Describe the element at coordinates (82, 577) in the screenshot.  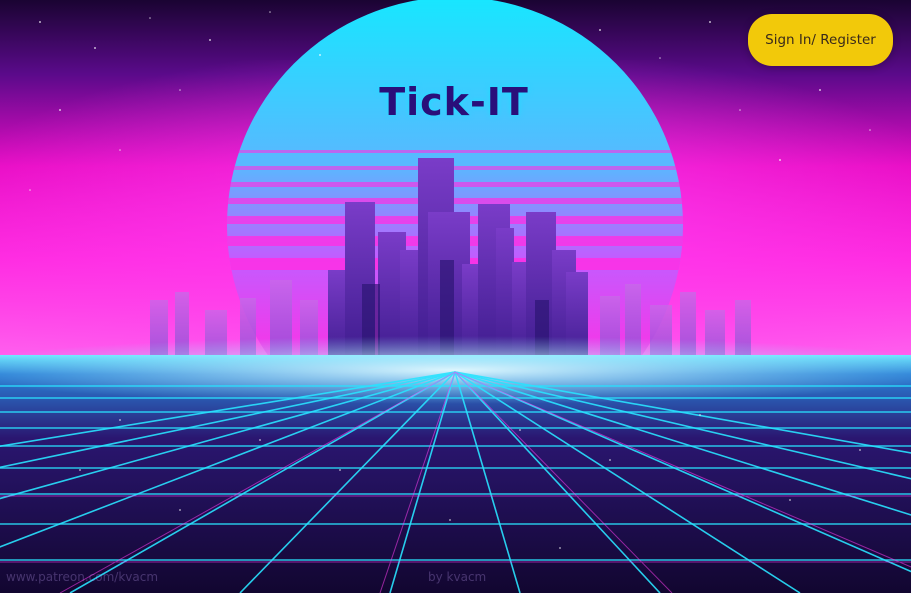
I see `watermark-left: www.patreon.com/kvacm` at that location.